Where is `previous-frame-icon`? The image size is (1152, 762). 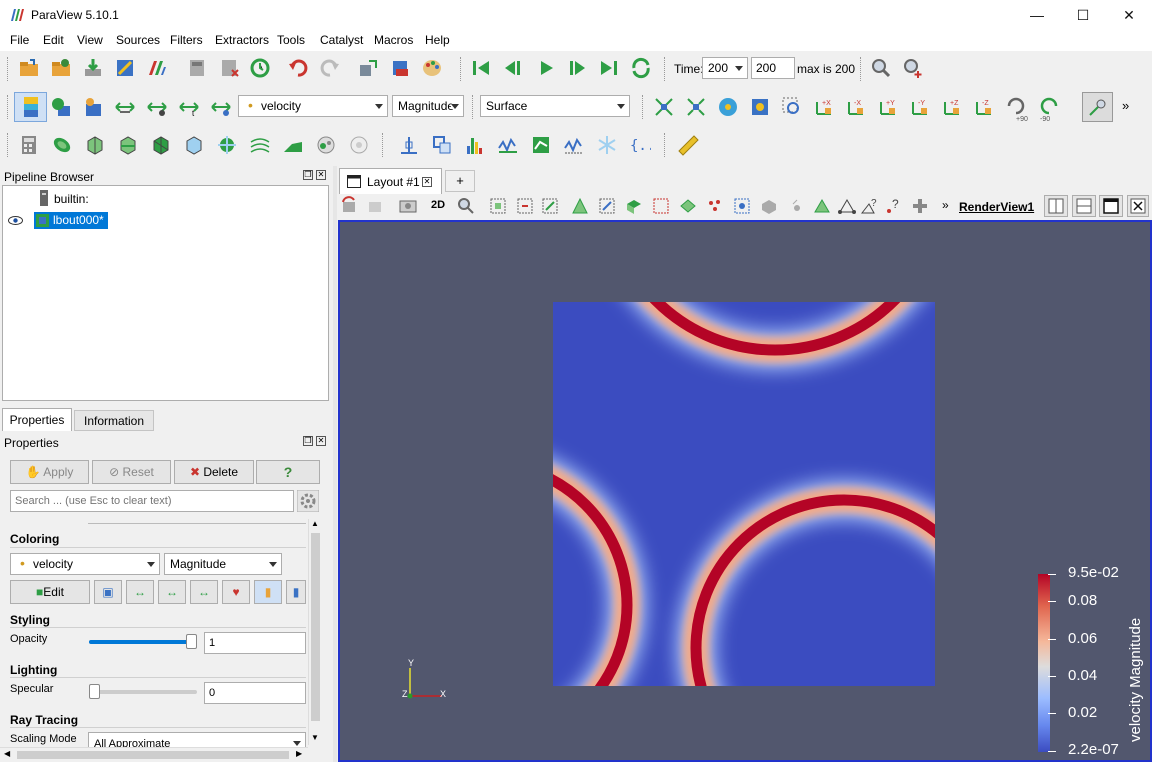 previous-frame-icon is located at coordinates (513, 68).